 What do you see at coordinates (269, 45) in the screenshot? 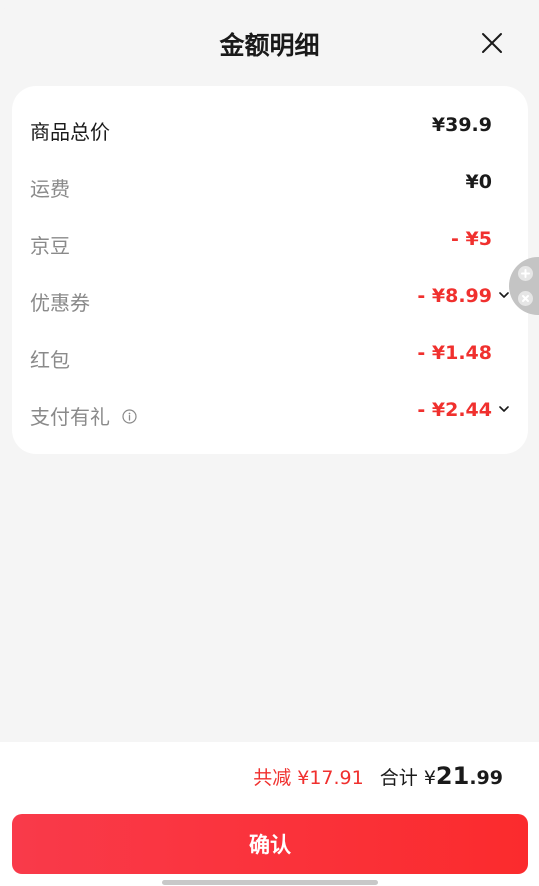
I see `page-title: 金额明细` at bounding box center [269, 45].